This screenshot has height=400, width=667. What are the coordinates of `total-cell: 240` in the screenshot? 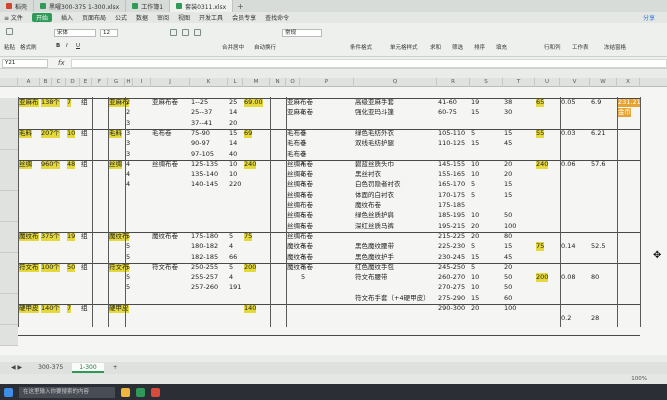 It's located at (250, 164).